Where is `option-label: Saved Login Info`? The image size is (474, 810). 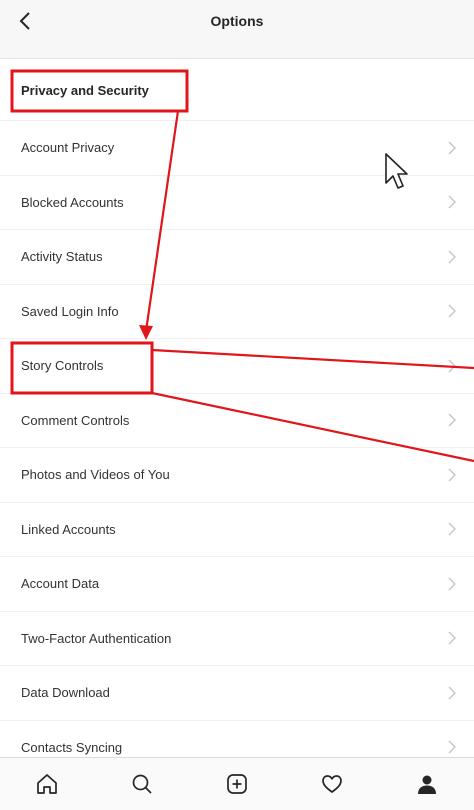
option-label: Saved Login Info is located at coordinates (70, 311).